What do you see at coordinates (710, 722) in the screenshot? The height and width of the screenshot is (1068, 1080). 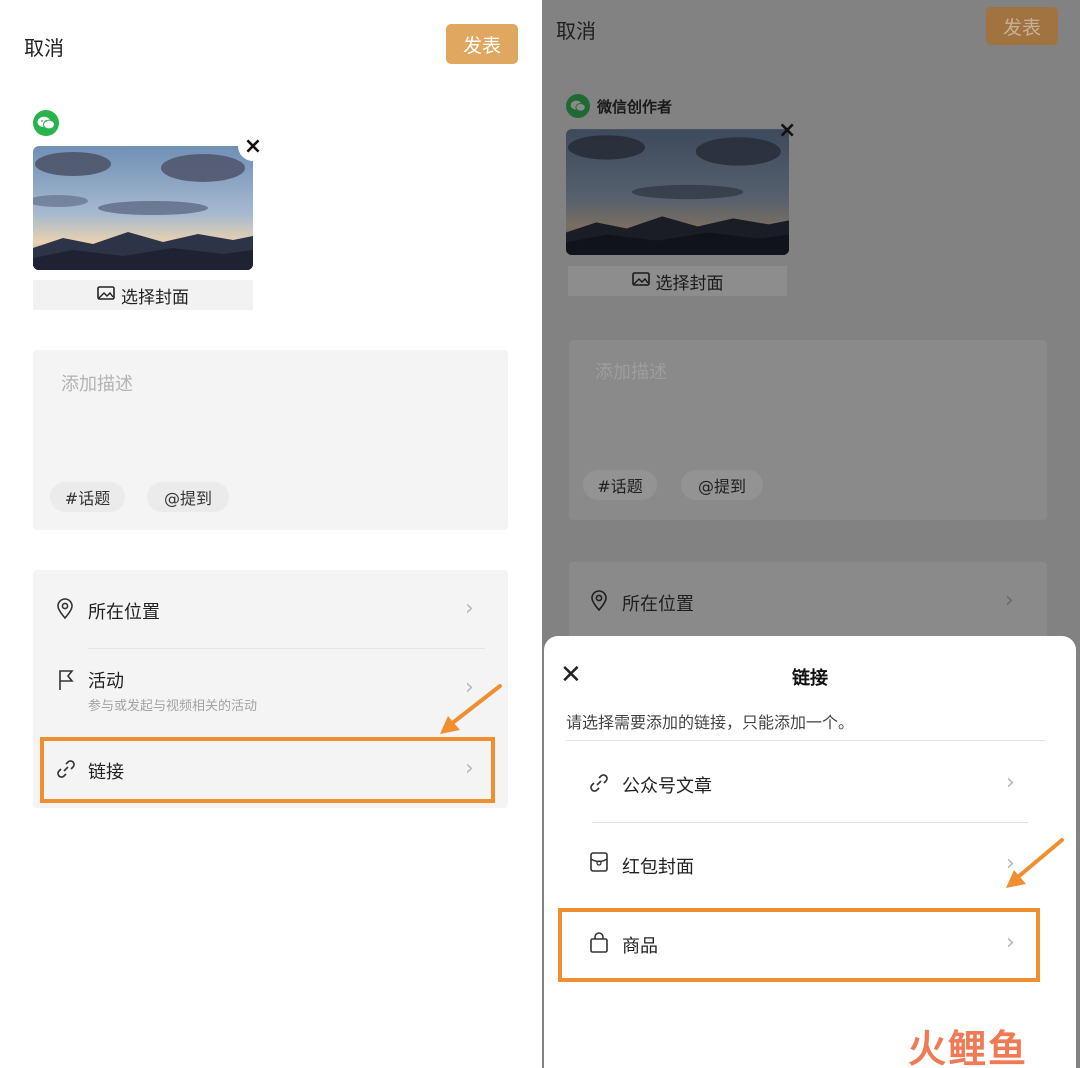 I see `sheet-hint: 请选择需要添加的链接，只能添加一个。` at bounding box center [710, 722].